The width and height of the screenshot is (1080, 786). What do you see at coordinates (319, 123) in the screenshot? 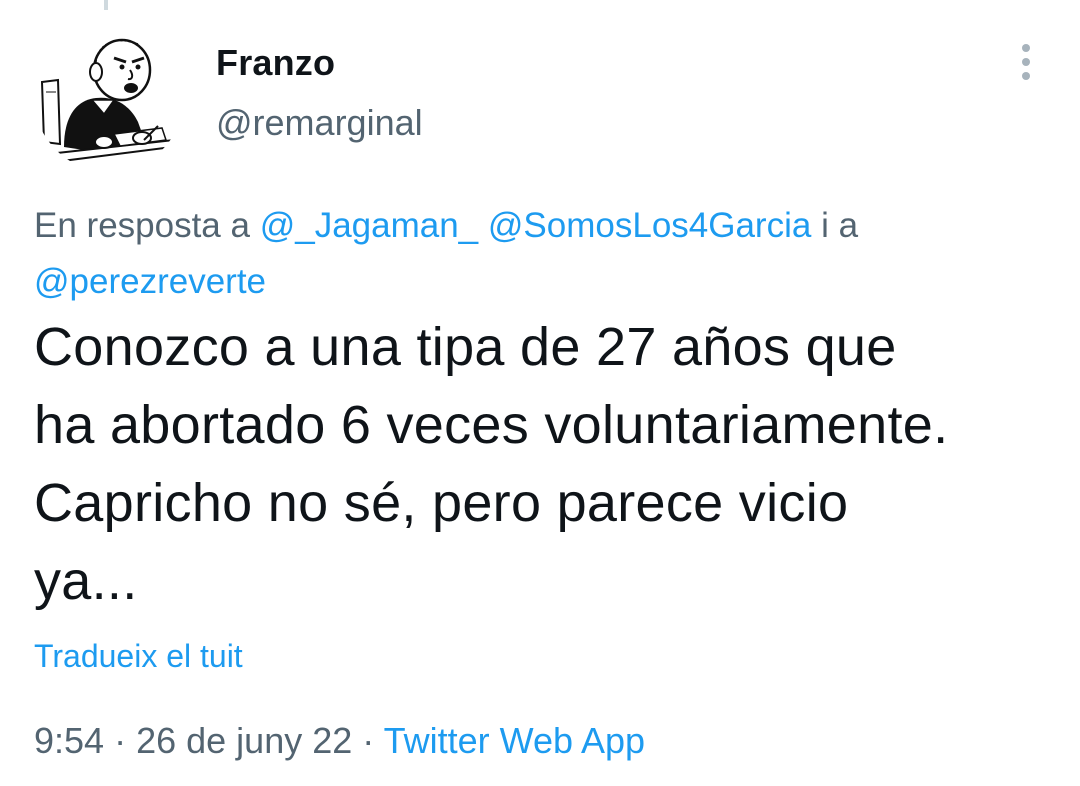
I see `author-handle: @remarginal` at bounding box center [319, 123].